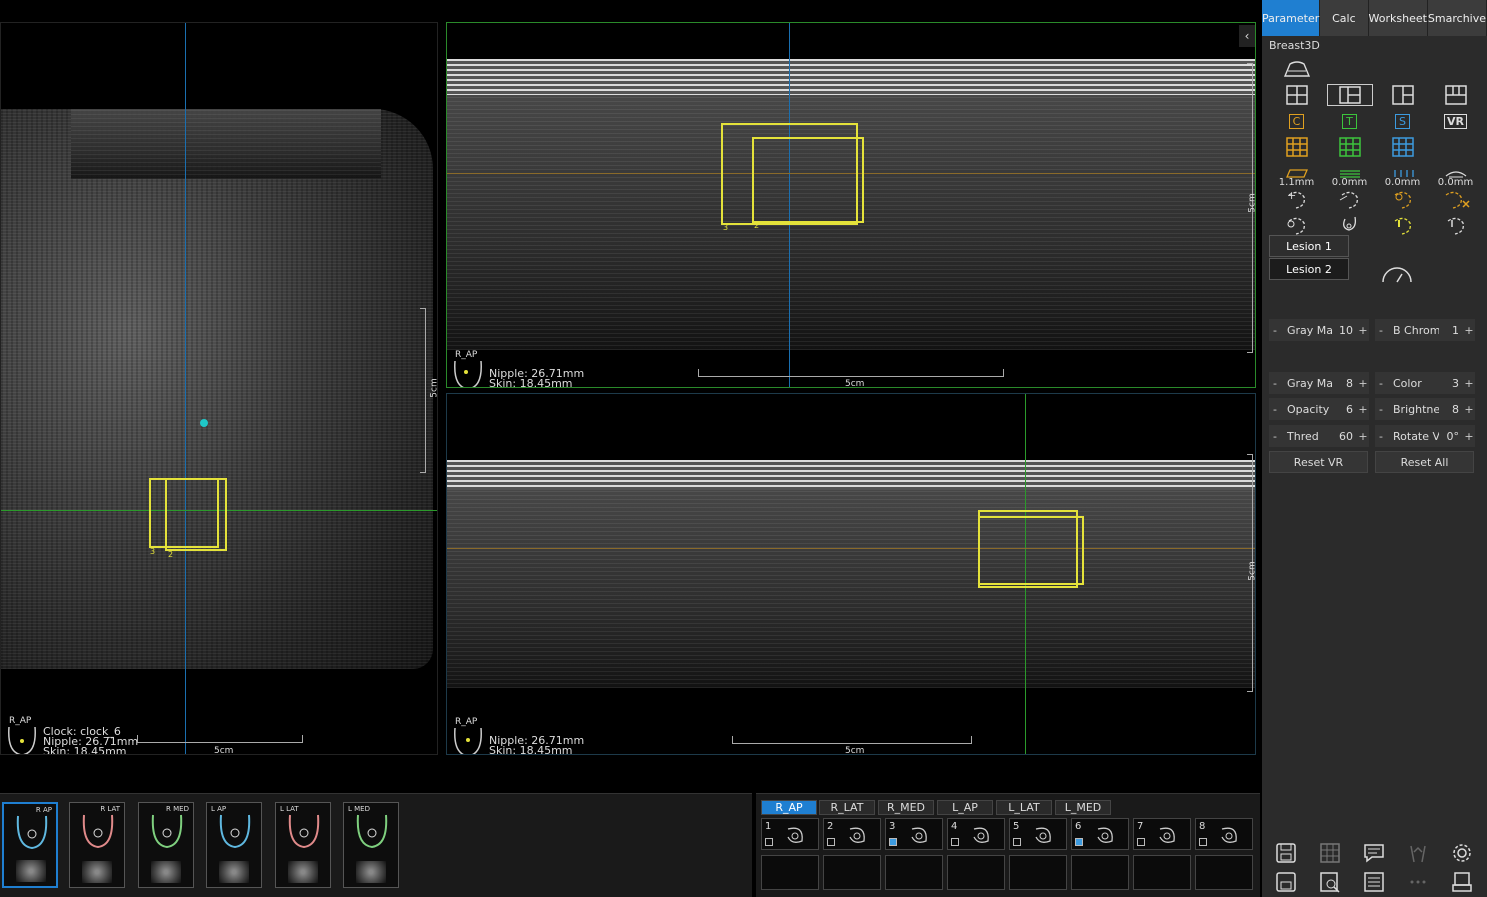 The image size is (1487, 897). What do you see at coordinates (1462, 881) in the screenshot?
I see `print-icon` at bounding box center [1462, 881].